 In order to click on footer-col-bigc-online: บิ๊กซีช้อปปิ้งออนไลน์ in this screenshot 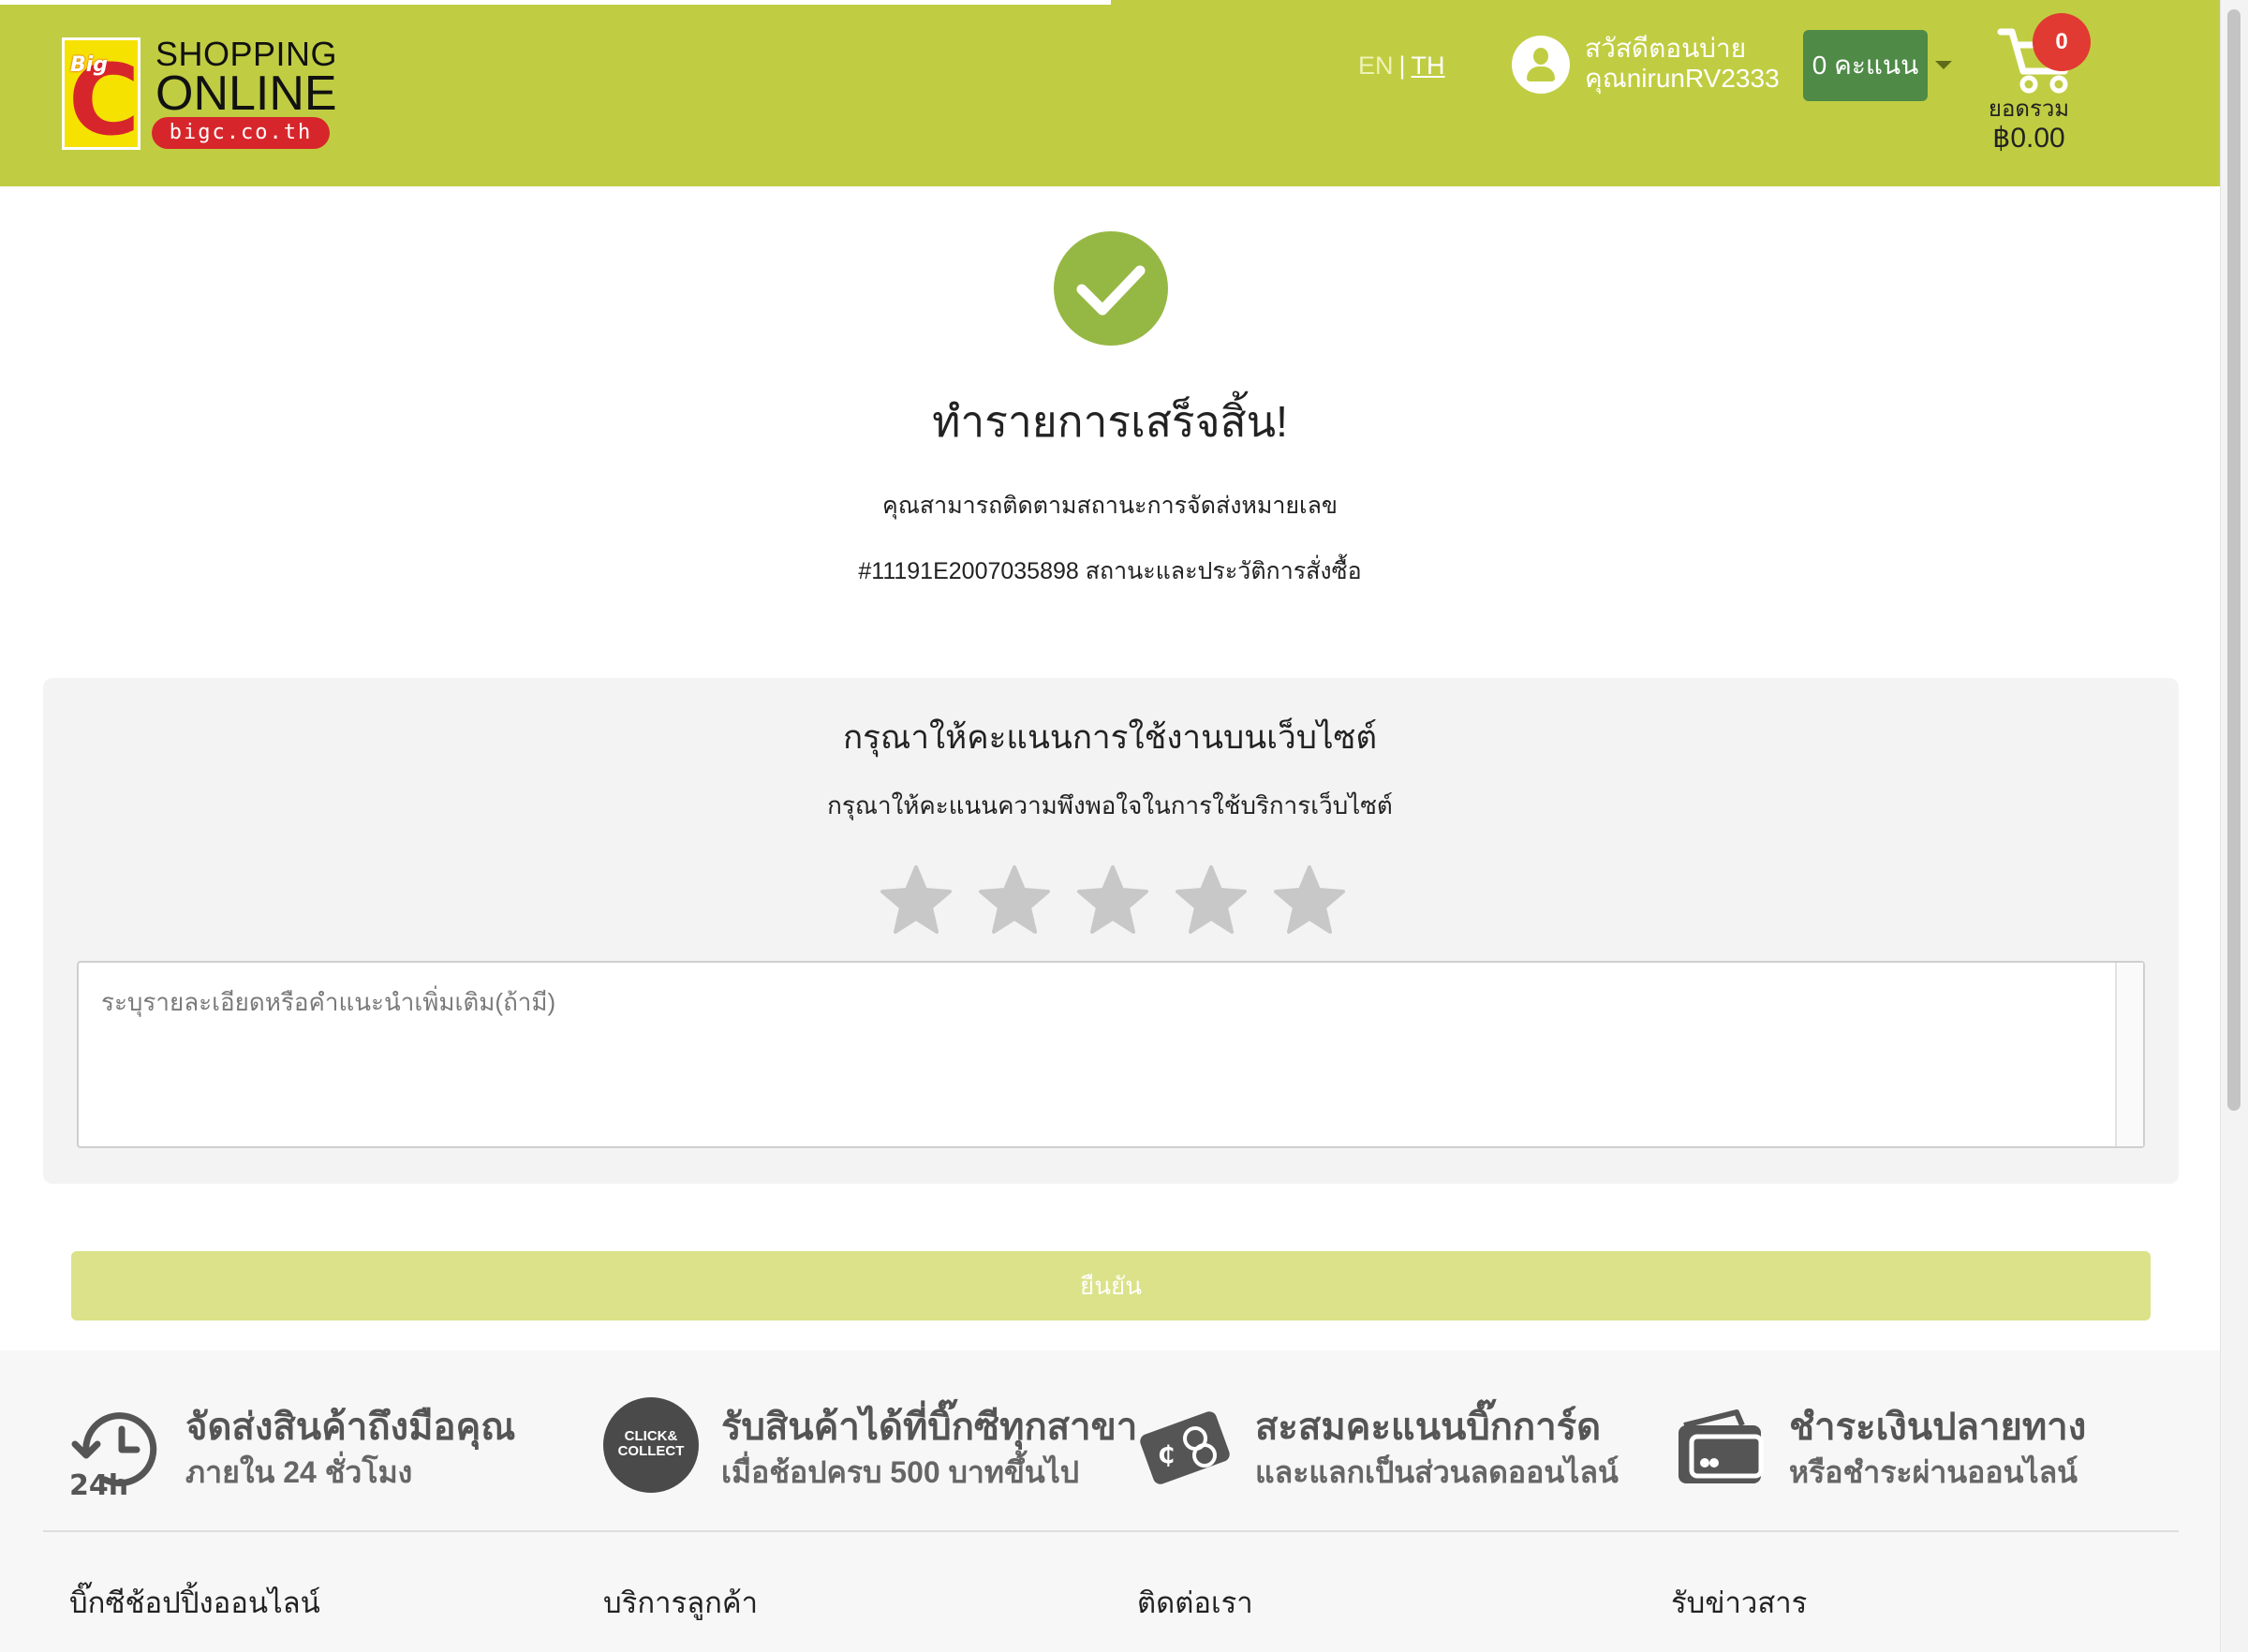, I will do `click(194, 1602)`.